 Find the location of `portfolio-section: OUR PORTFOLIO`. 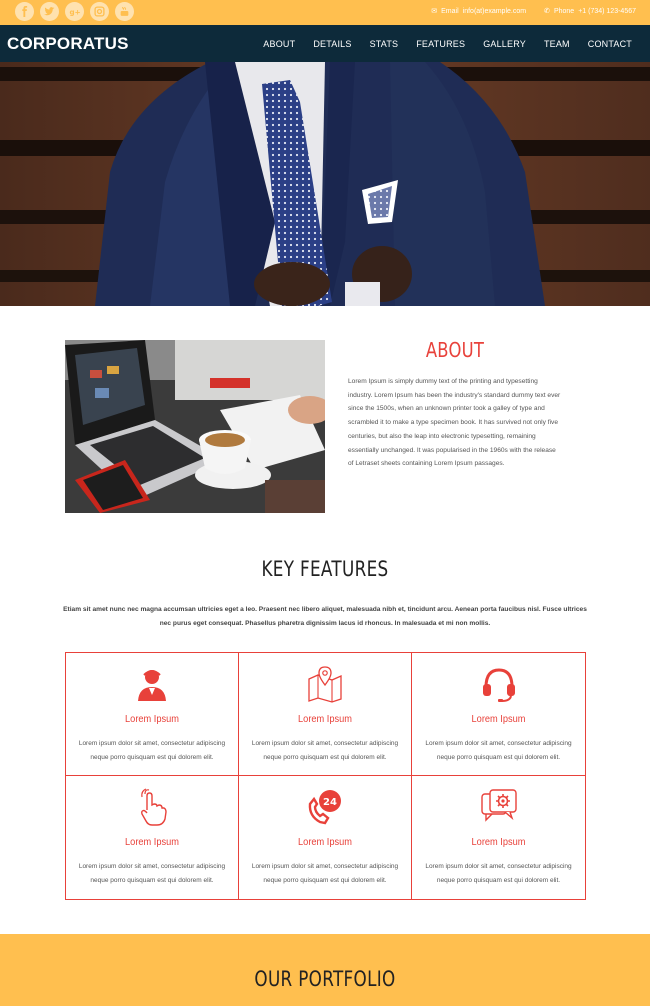

portfolio-section: OUR PORTFOLIO is located at coordinates (325, 970).